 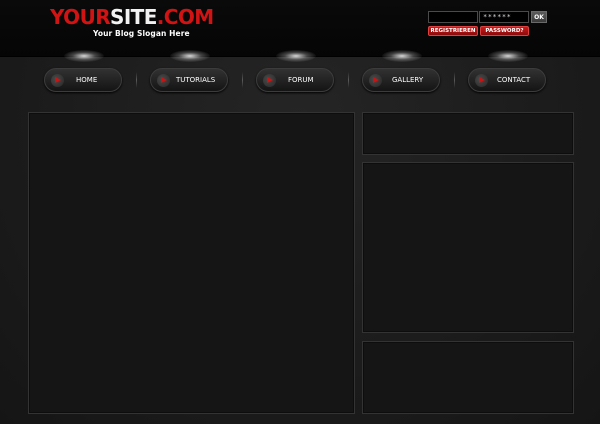 I want to click on nav-item-gallery: GALLERY, so click(x=401, y=80).